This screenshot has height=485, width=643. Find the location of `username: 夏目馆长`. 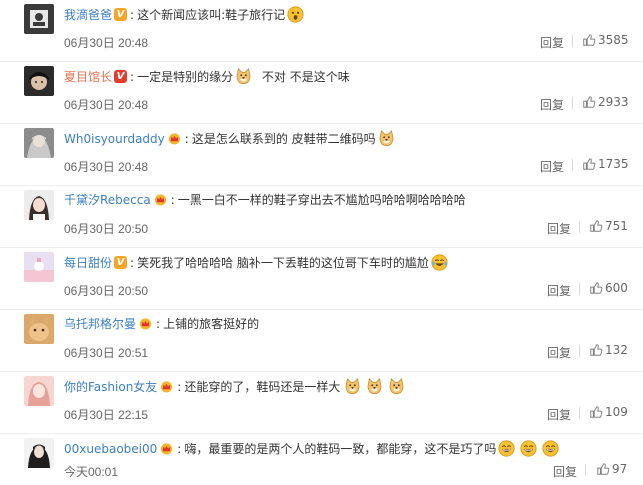

username: 夏目馆长 is located at coordinates (88, 77).